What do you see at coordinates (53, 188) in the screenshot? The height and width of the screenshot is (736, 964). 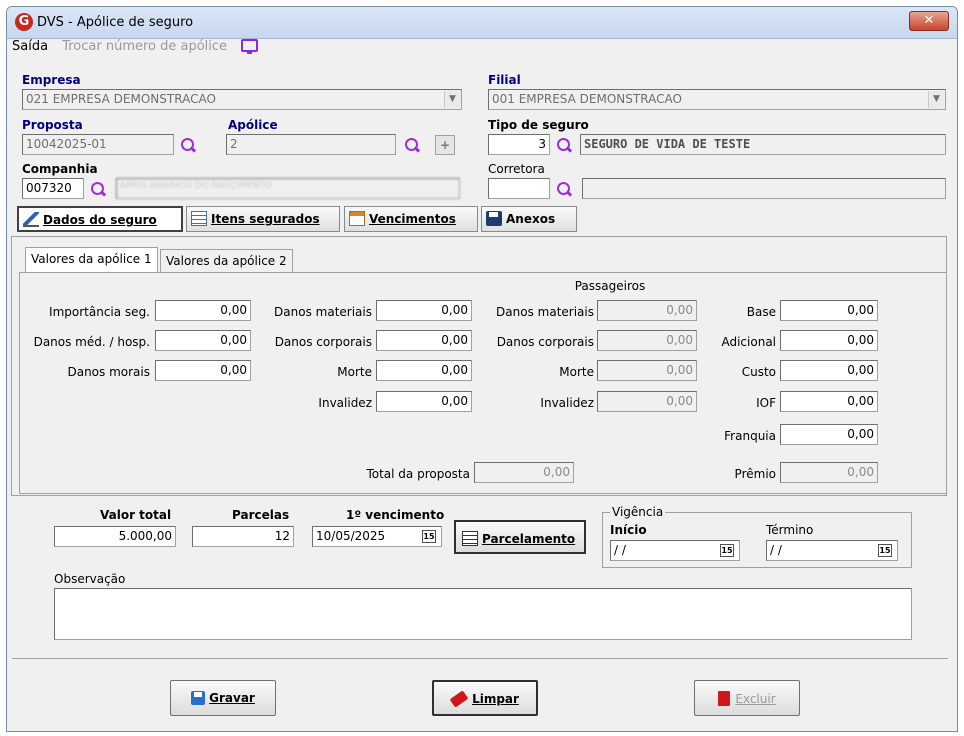 I see `companhia-code-input: 007320` at bounding box center [53, 188].